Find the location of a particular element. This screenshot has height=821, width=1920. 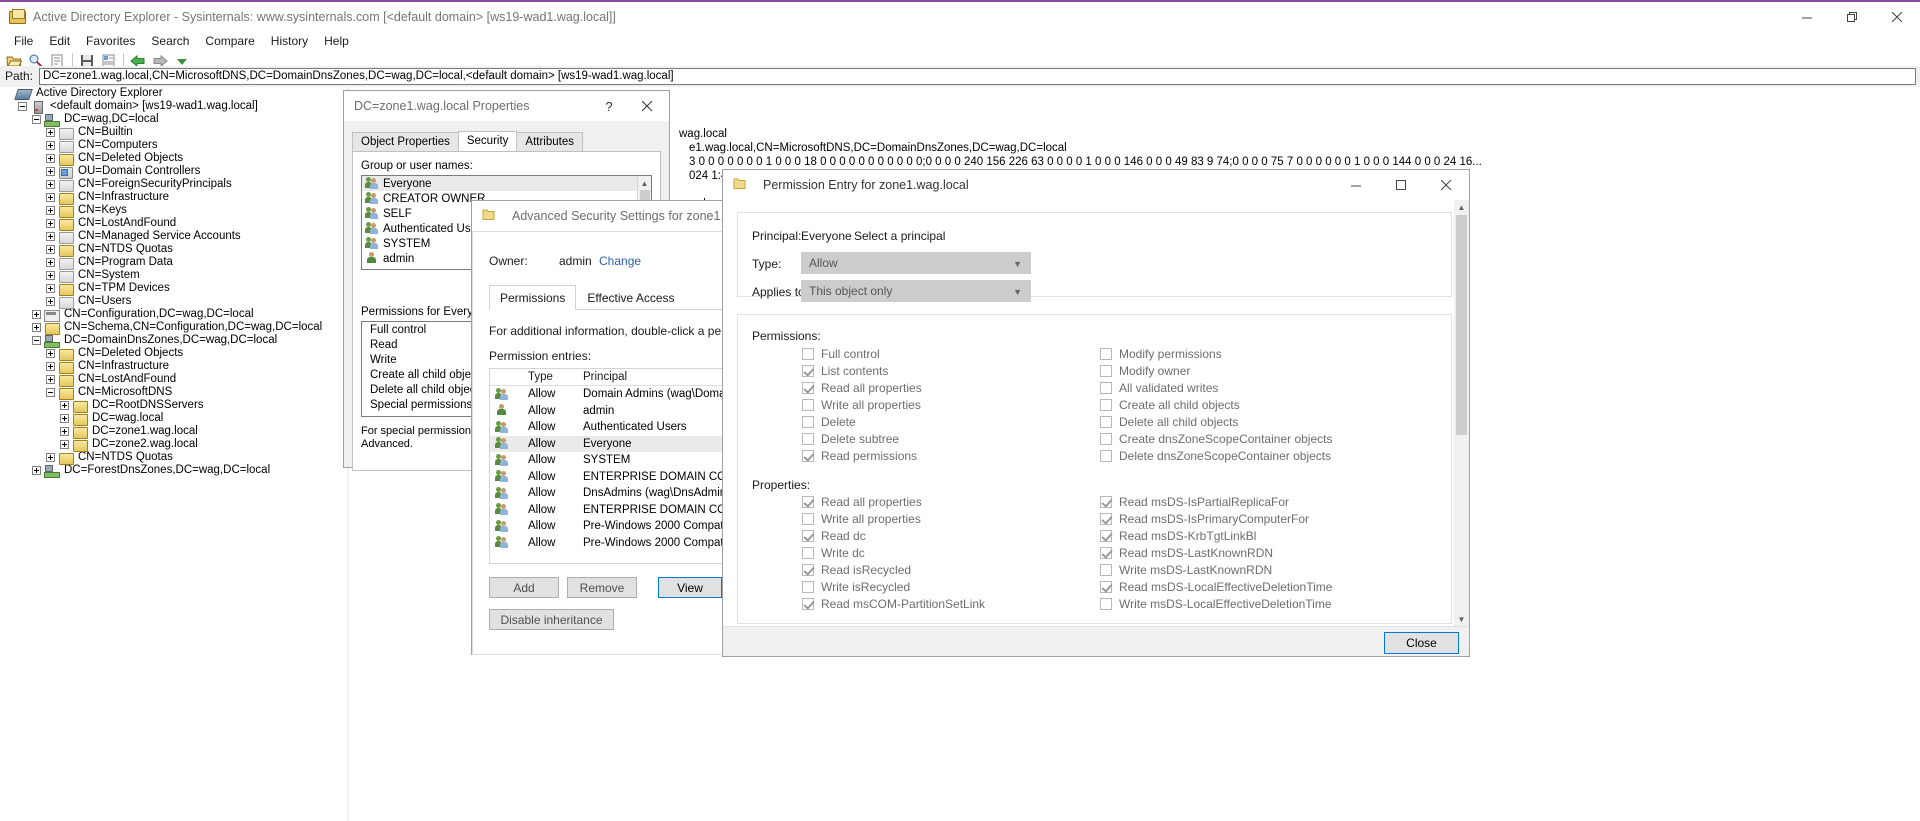

menu-compare: Compare is located at coordinates (229, 41).